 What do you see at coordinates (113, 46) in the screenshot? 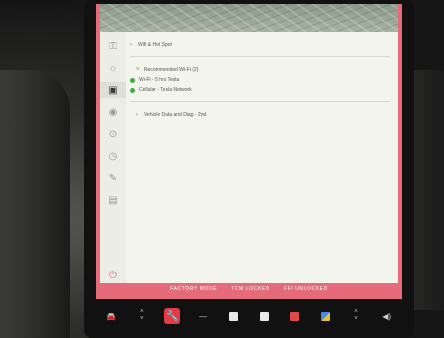
I see `lock-icon: ⚿` at bounding box center [113, 46].